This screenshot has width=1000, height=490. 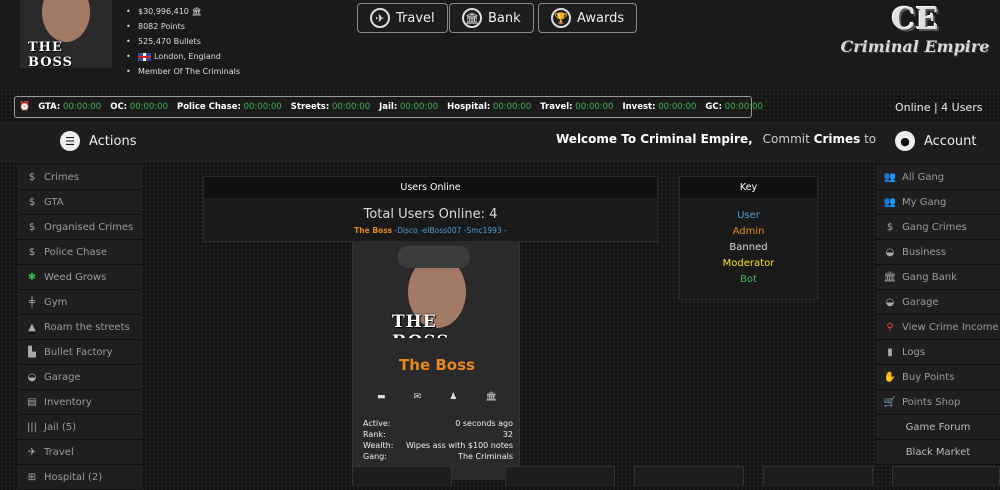 I want to click on menu-icon: ☰, so click(x=70, y=141).